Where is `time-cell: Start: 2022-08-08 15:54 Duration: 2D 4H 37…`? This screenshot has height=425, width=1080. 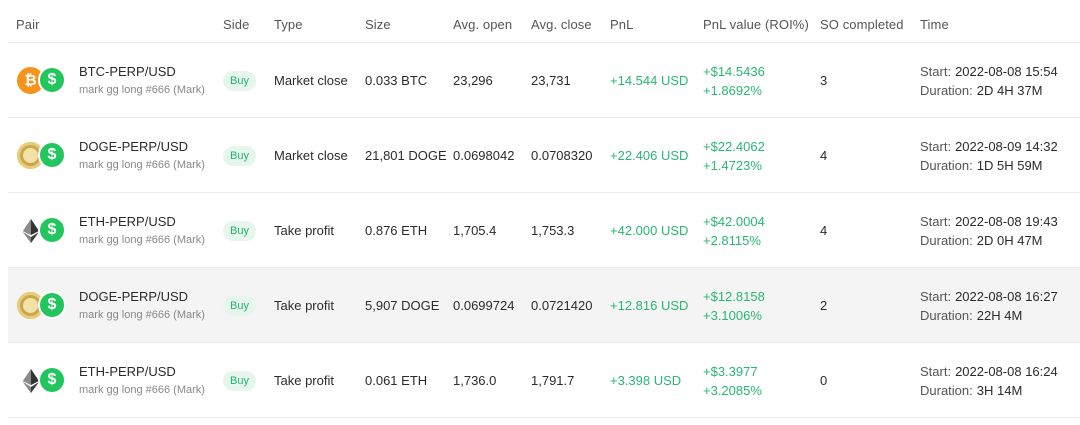 time-cell: Start: 2022-08-08 15:54 Duration: 2D 4H 37… is located at coordinates (989, 80).